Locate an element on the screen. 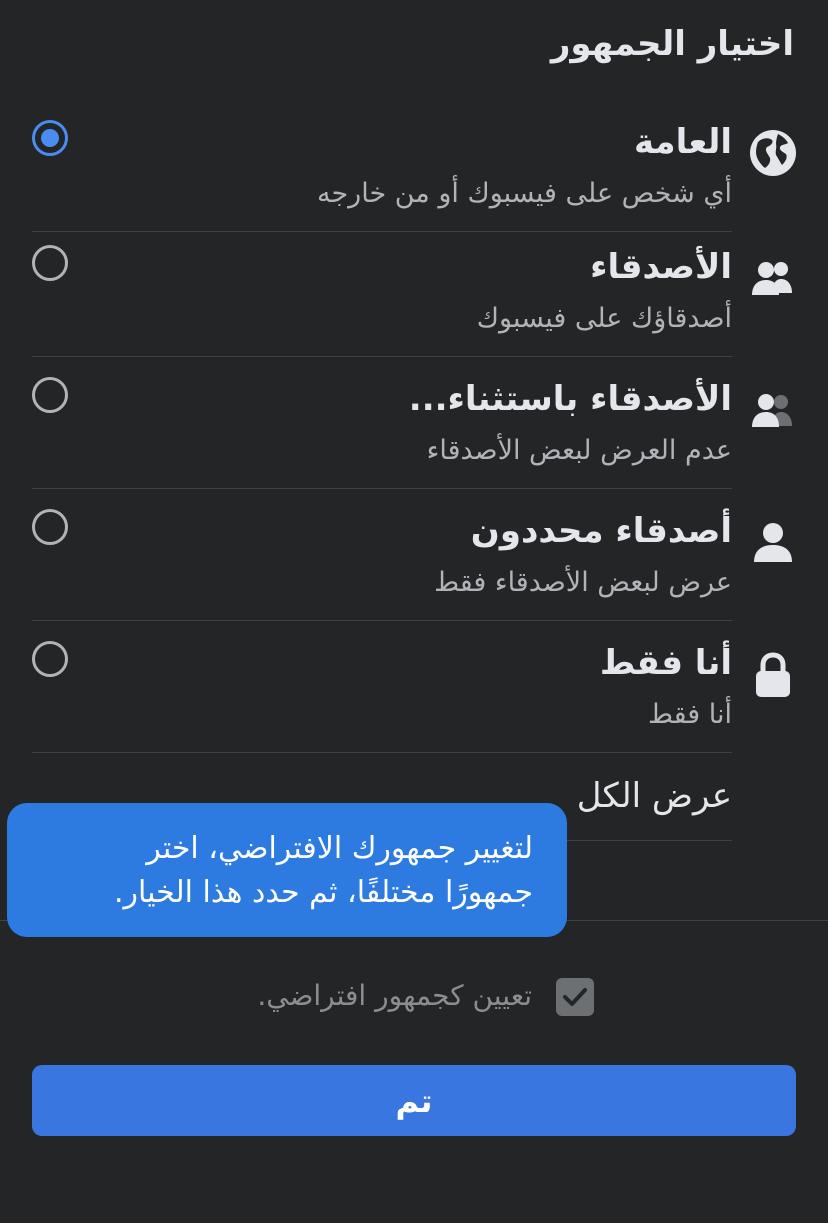 Image resolution: width=828 pixels, height=1223 pixels. done-button: تم is located at coordinates (414, 1100).